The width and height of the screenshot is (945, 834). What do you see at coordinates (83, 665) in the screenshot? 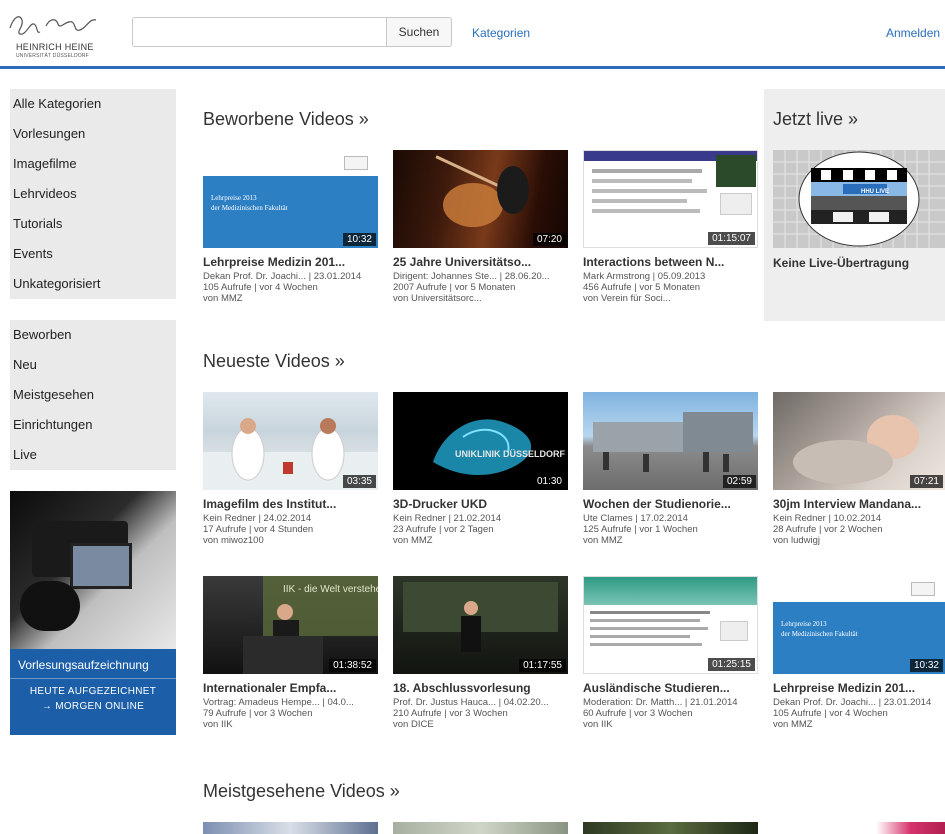
I see `banner-title: Vorlesungsaufzeichnung` at bounding box center [83, 665].